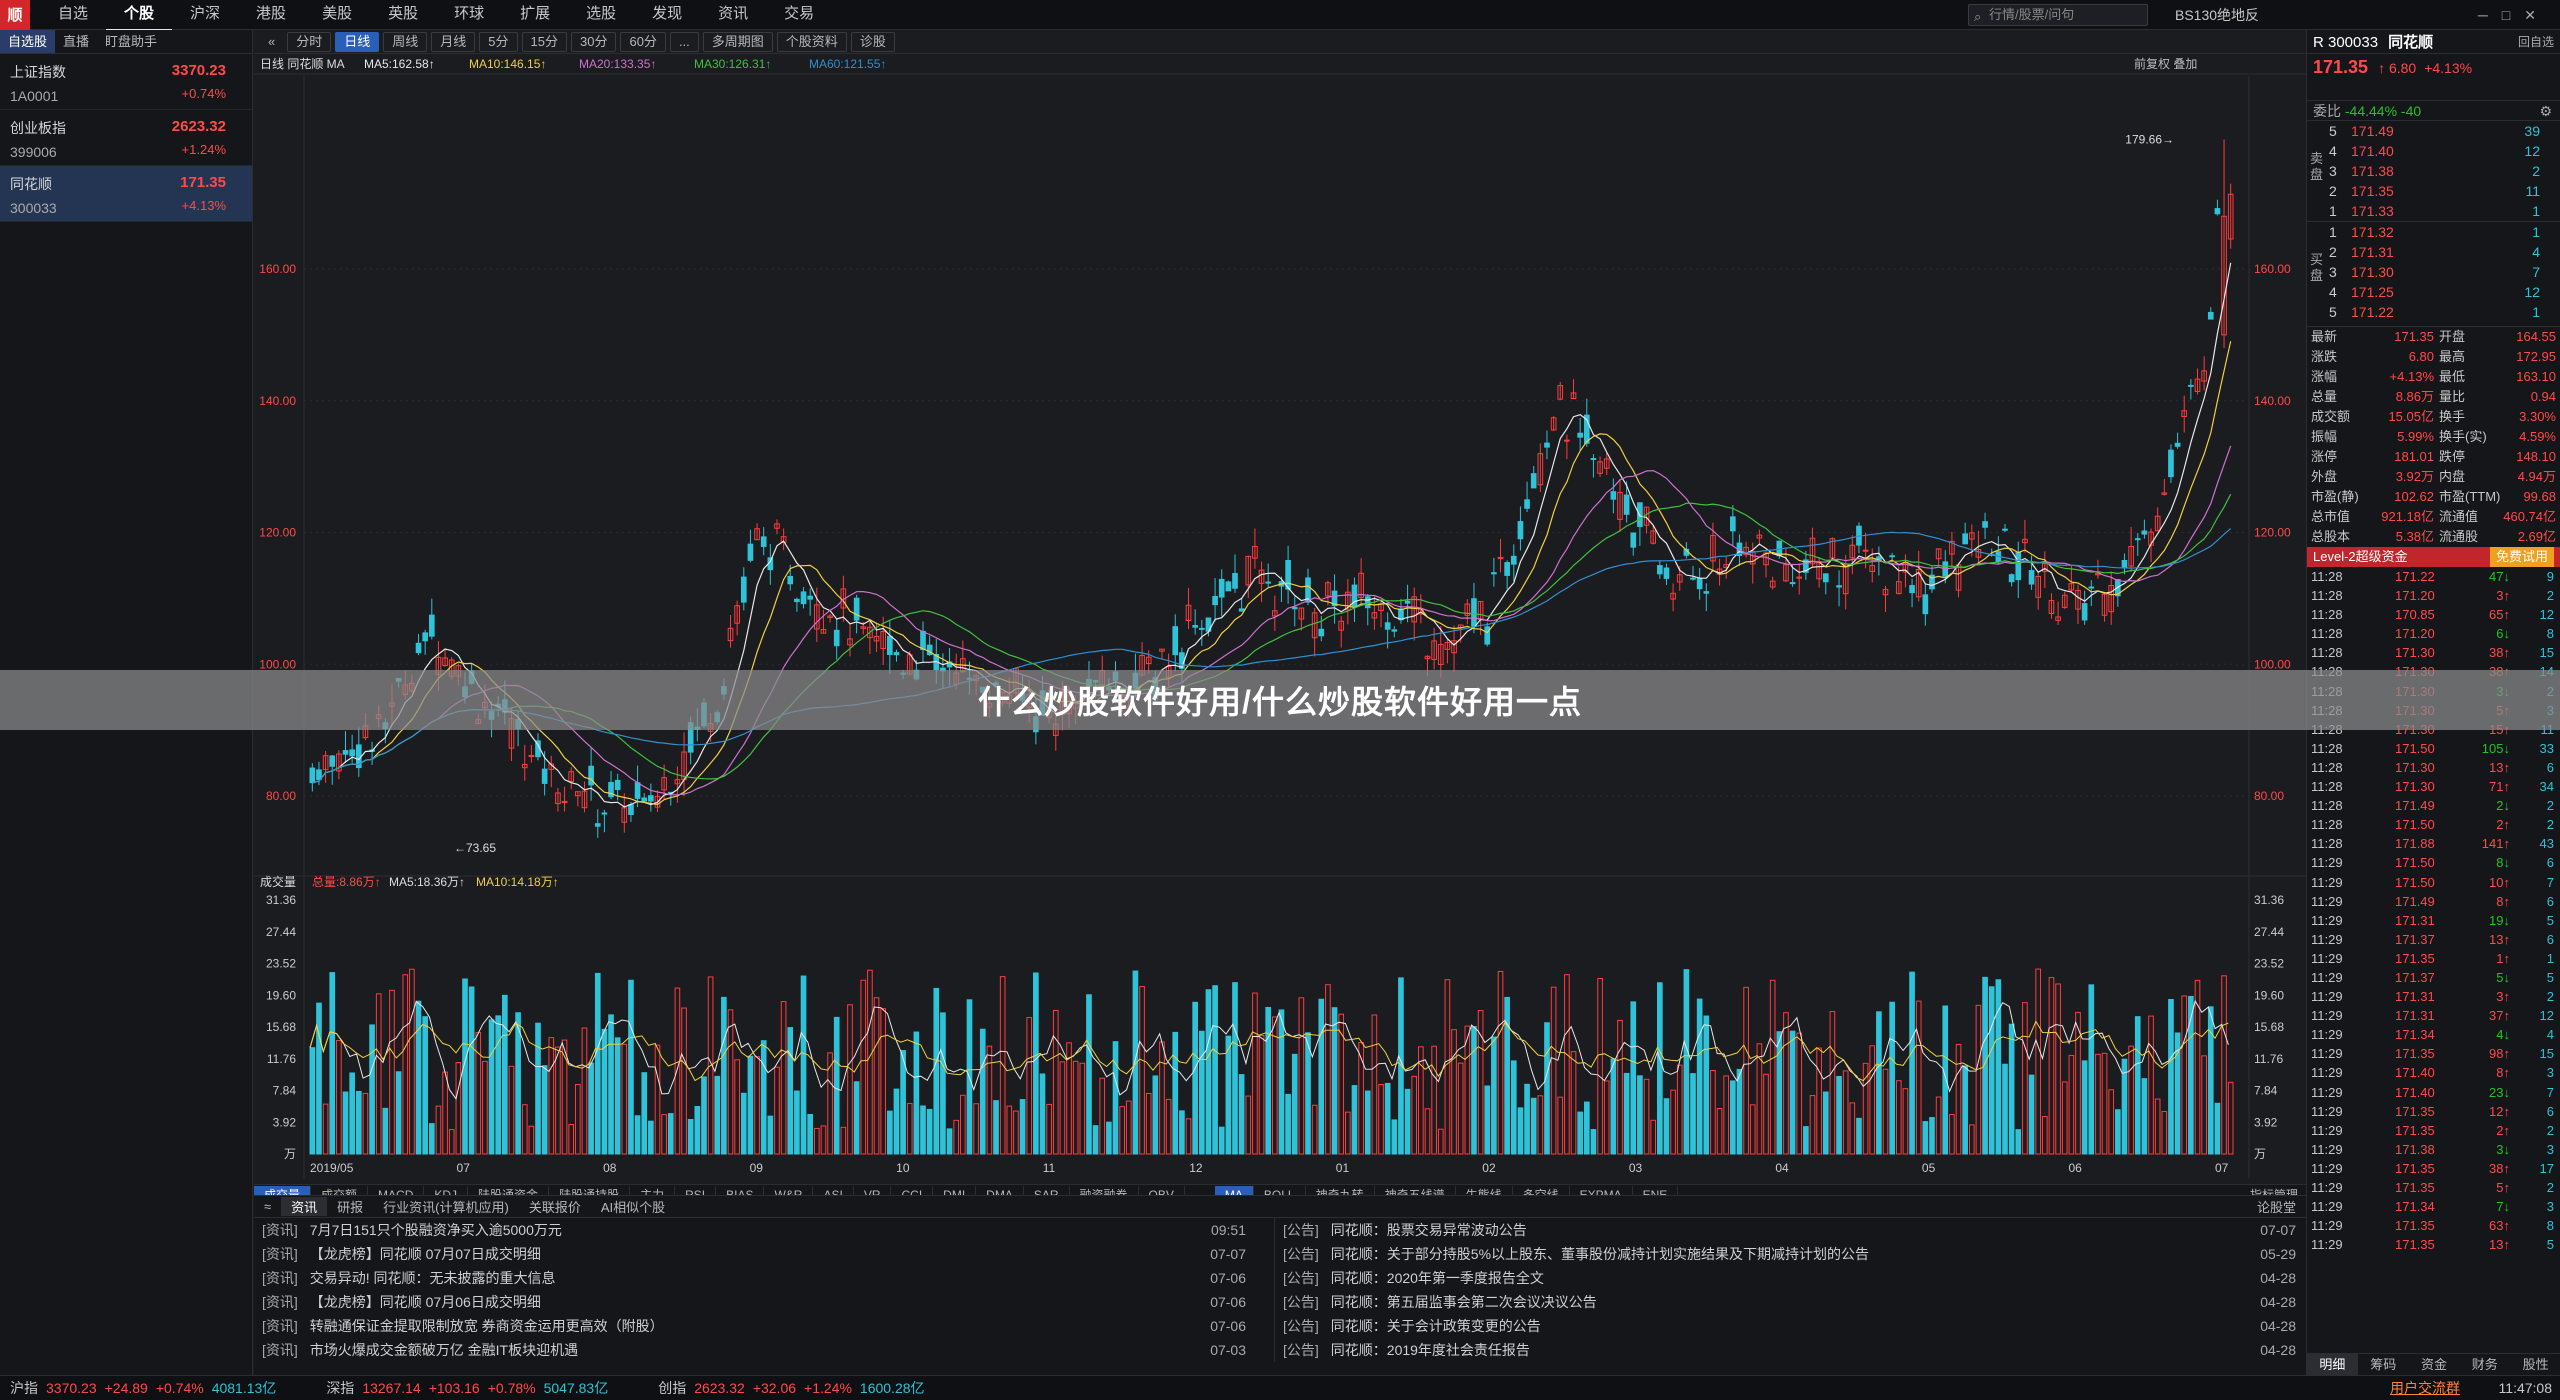 The image size is (2560, 1400). What do you see at coordinates (2433, 252) in the screenshot?
I see `book-level: 2 171.31 4` at bounding box center [2433, 252].